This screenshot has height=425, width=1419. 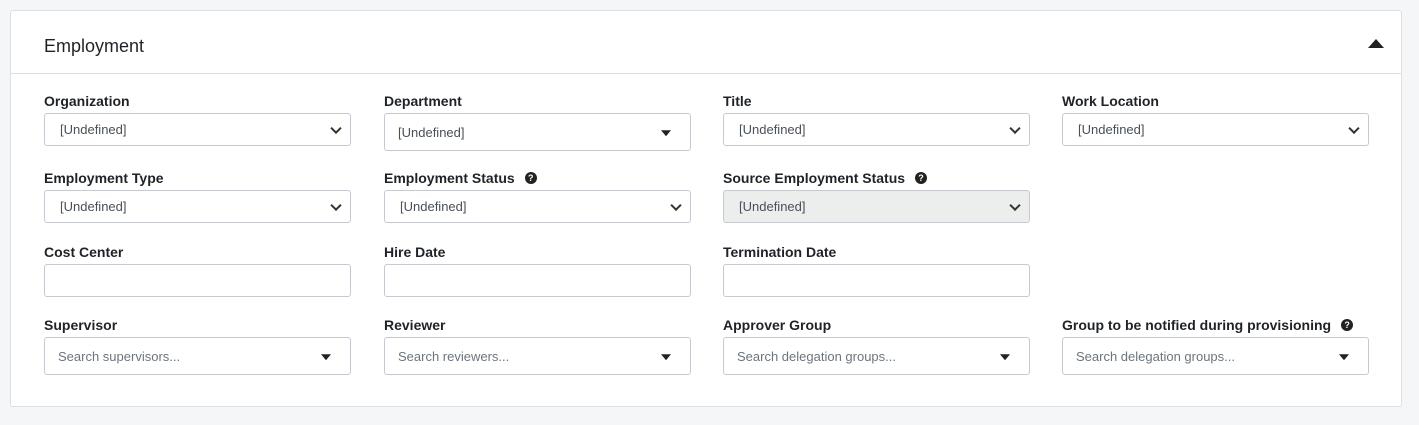 What do you see at coordinates (1111, 129) in the screenshot?
I see `work-location-value: [Undefined]` at bounding box center [1111, 129].